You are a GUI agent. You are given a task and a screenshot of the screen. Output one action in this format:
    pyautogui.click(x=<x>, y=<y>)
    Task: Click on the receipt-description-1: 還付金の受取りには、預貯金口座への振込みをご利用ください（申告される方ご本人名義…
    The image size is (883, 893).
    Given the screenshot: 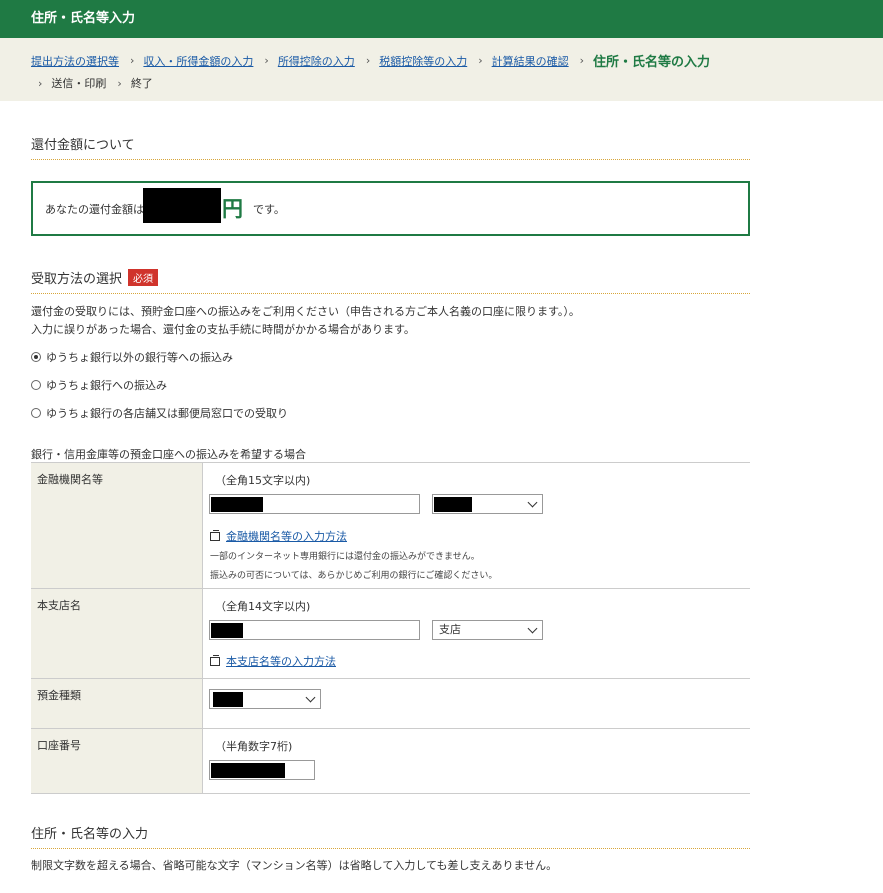 What is the action you would take?
    pyautogui.click(x=305, y=311)
    